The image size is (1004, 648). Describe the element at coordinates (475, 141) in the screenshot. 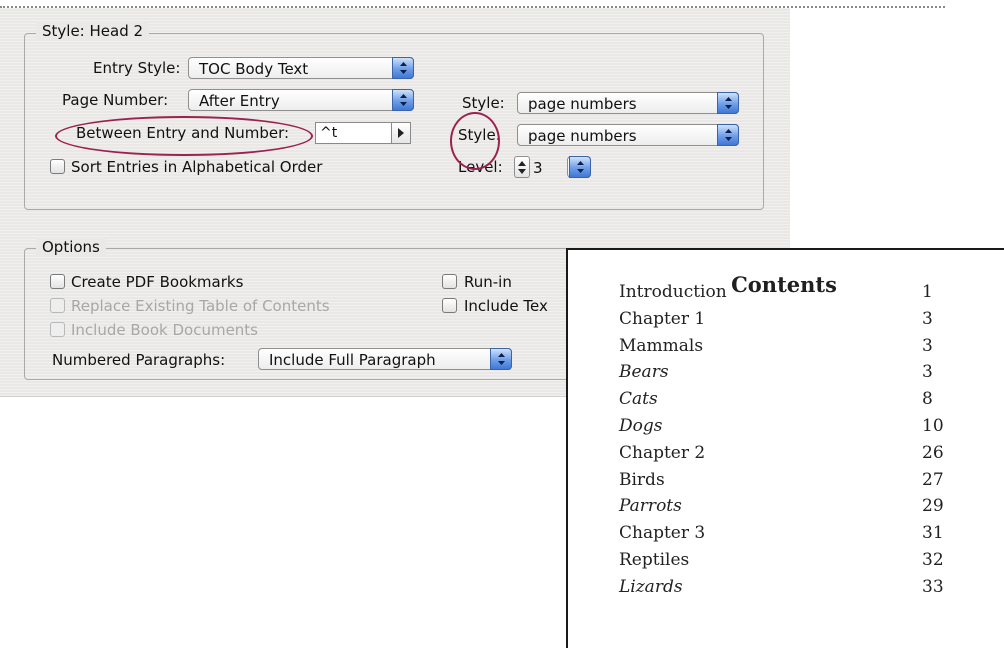

I see `highlight-style-circle` at that location.